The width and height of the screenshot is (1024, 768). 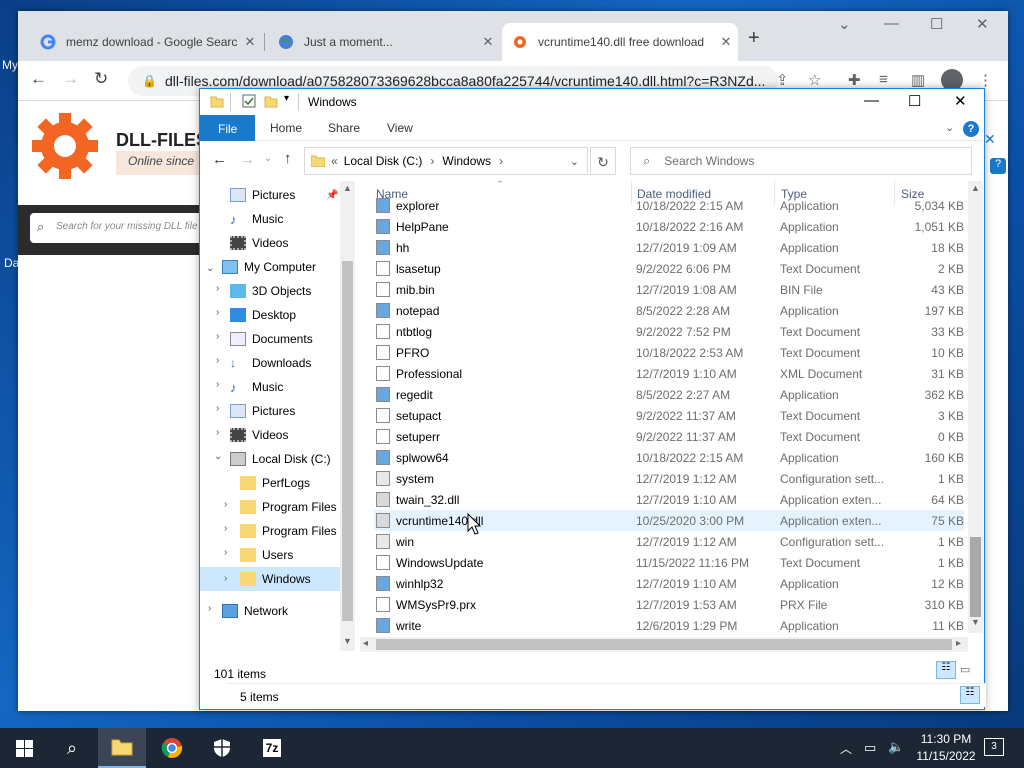 What do you see at coordinates (270, 579) in the screenshot?
I see `nav-item-windows: › Windows` at bounding box center [270, 579].